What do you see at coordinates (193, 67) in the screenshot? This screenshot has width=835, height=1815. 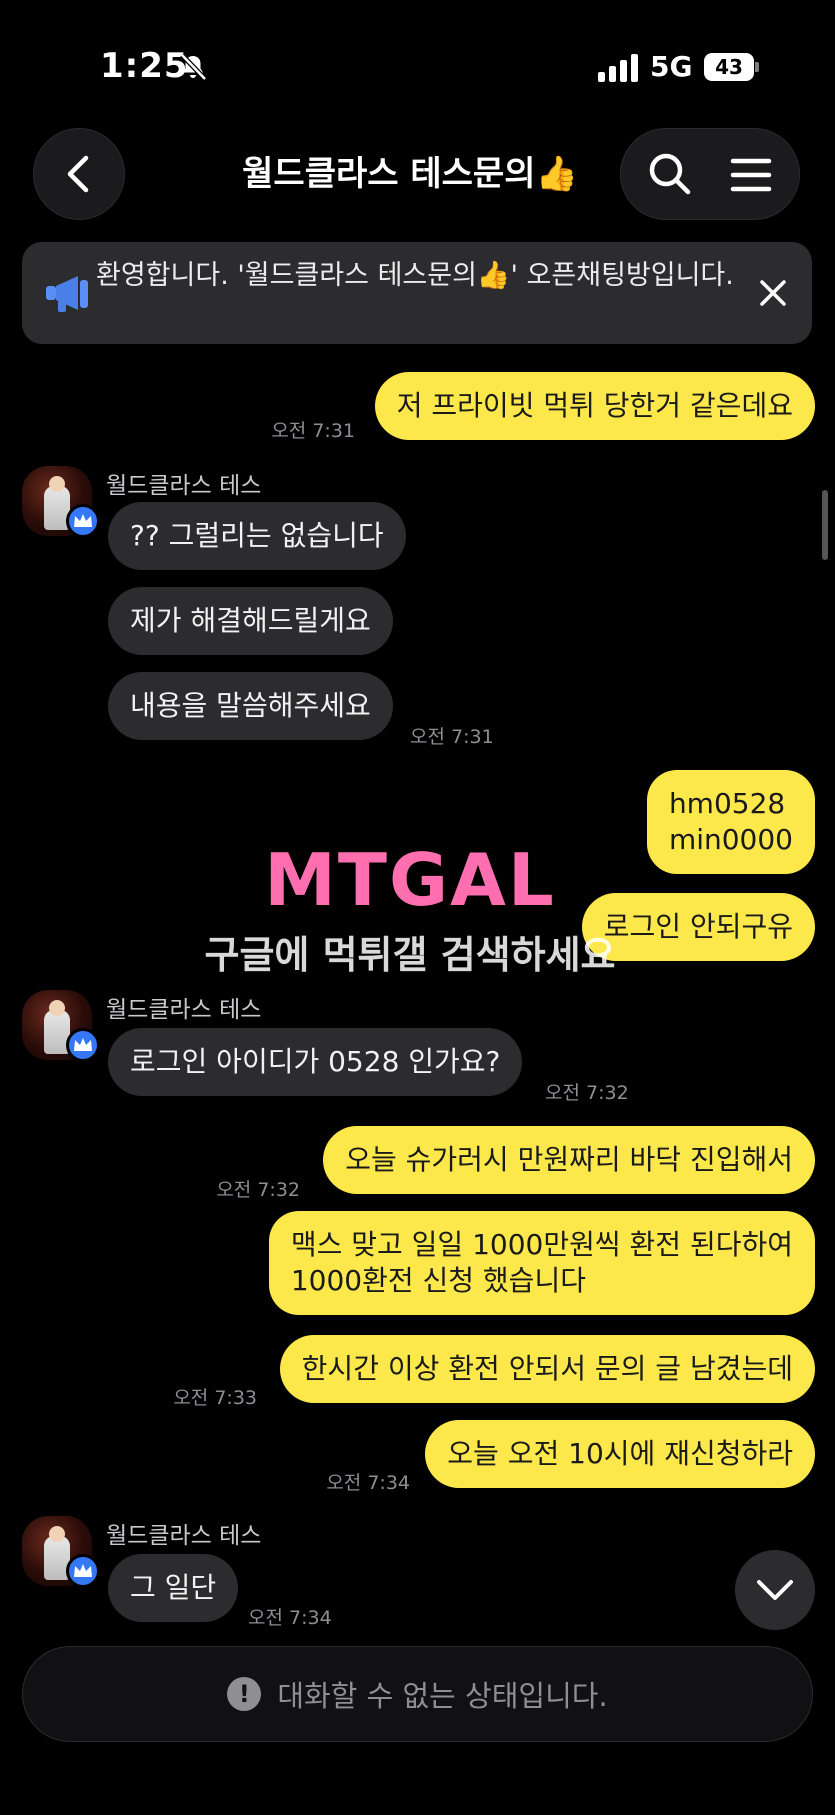 I see `bell-slash-icon` at bounding box center [193, 67].